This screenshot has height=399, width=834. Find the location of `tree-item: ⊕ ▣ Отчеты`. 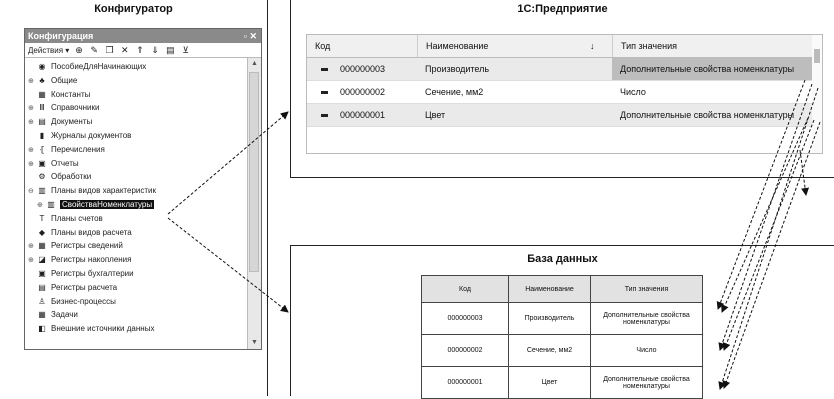

tree-item: ⊕ ▣ Отчеты is located at coordinates (53, 164).